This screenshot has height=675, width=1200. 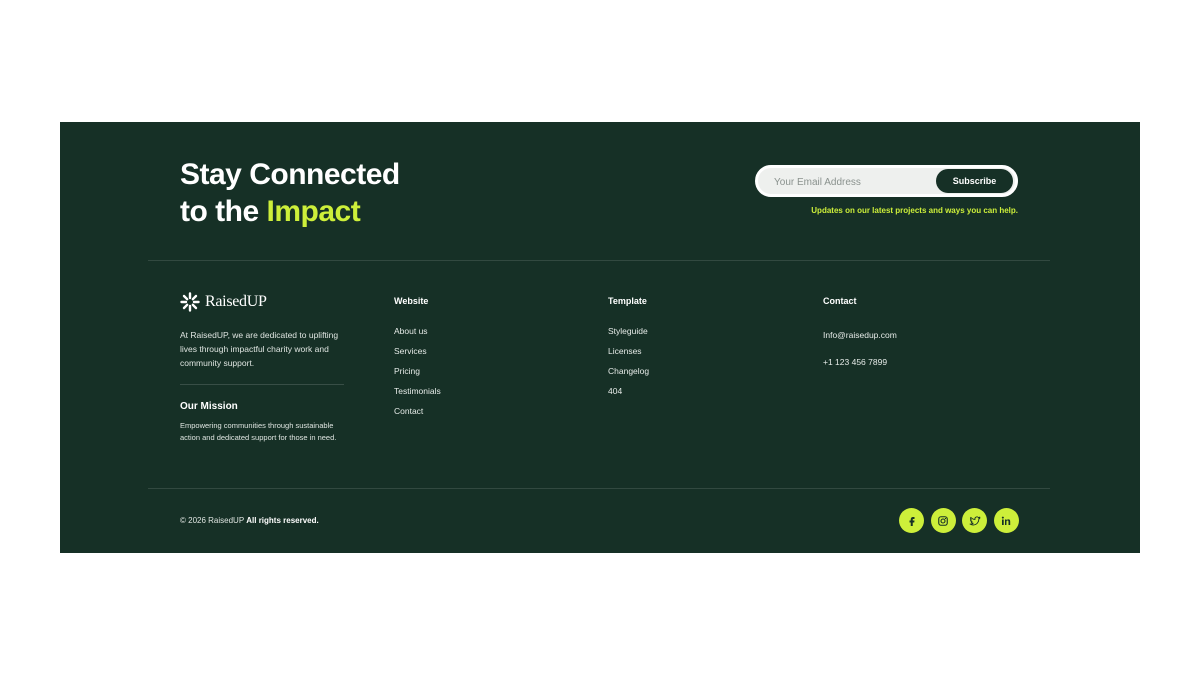 What do you see at coordinates (860, 335) in the screenshot?
I see `contact-email-link: Info@raisedup.com` at bounding box center [860, 335].